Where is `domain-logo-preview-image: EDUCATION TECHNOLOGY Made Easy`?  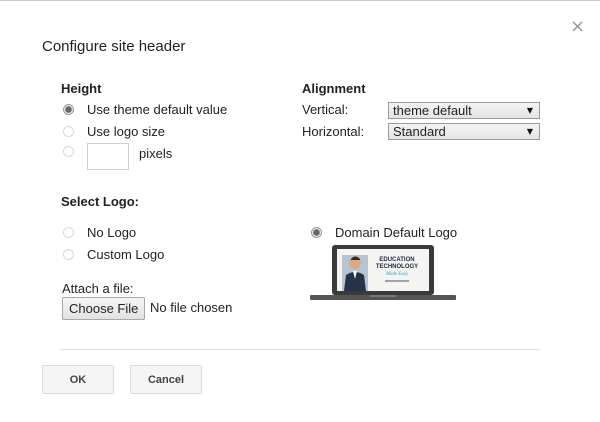 domain-logo-preview-image: EDUCATION TECHNOLOGY Made Easy is located at coordinates (383, 272).